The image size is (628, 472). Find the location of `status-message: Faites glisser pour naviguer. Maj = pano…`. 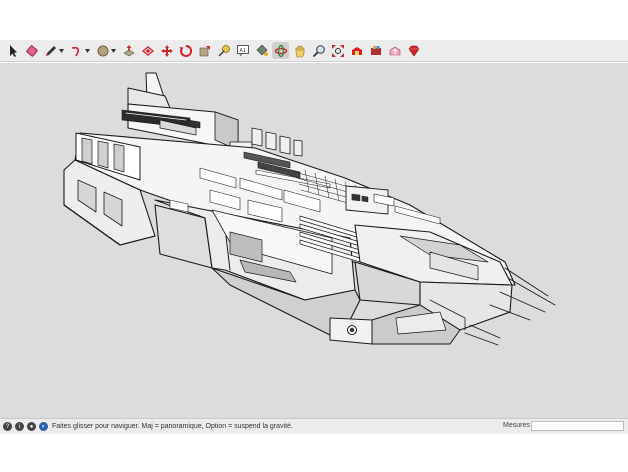

status-message: Faites glisser pour naviguer. Maj = pano… is located at coordinates (172, 426).